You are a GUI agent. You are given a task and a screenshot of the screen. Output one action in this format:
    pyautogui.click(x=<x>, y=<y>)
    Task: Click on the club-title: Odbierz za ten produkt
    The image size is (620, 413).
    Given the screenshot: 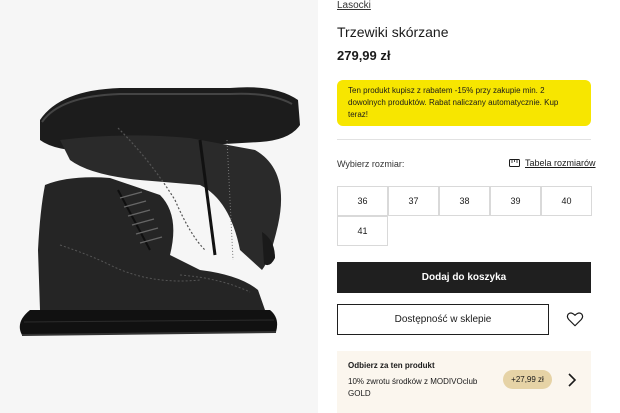 What is the action you would take?
    pyautogui.click(x=391, y=365)
    